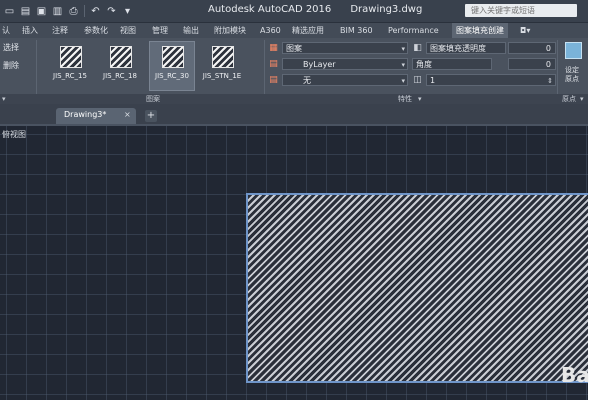  Describe the element at coordinates (11, 47) in the screenshot. I see `select-button: 选择` at that location.